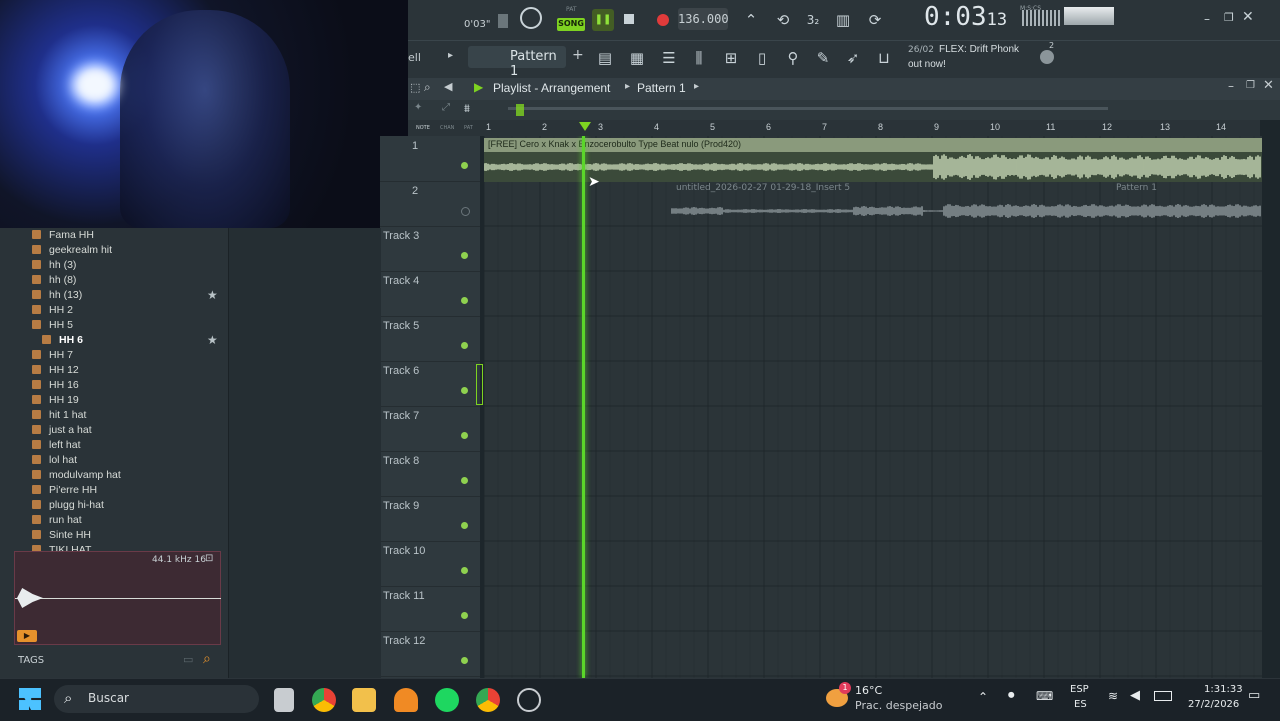  What do you see at coordinates (430, 429) in the screenshot?
I see `track-header: Track 7` at bounding box center [430, 429].